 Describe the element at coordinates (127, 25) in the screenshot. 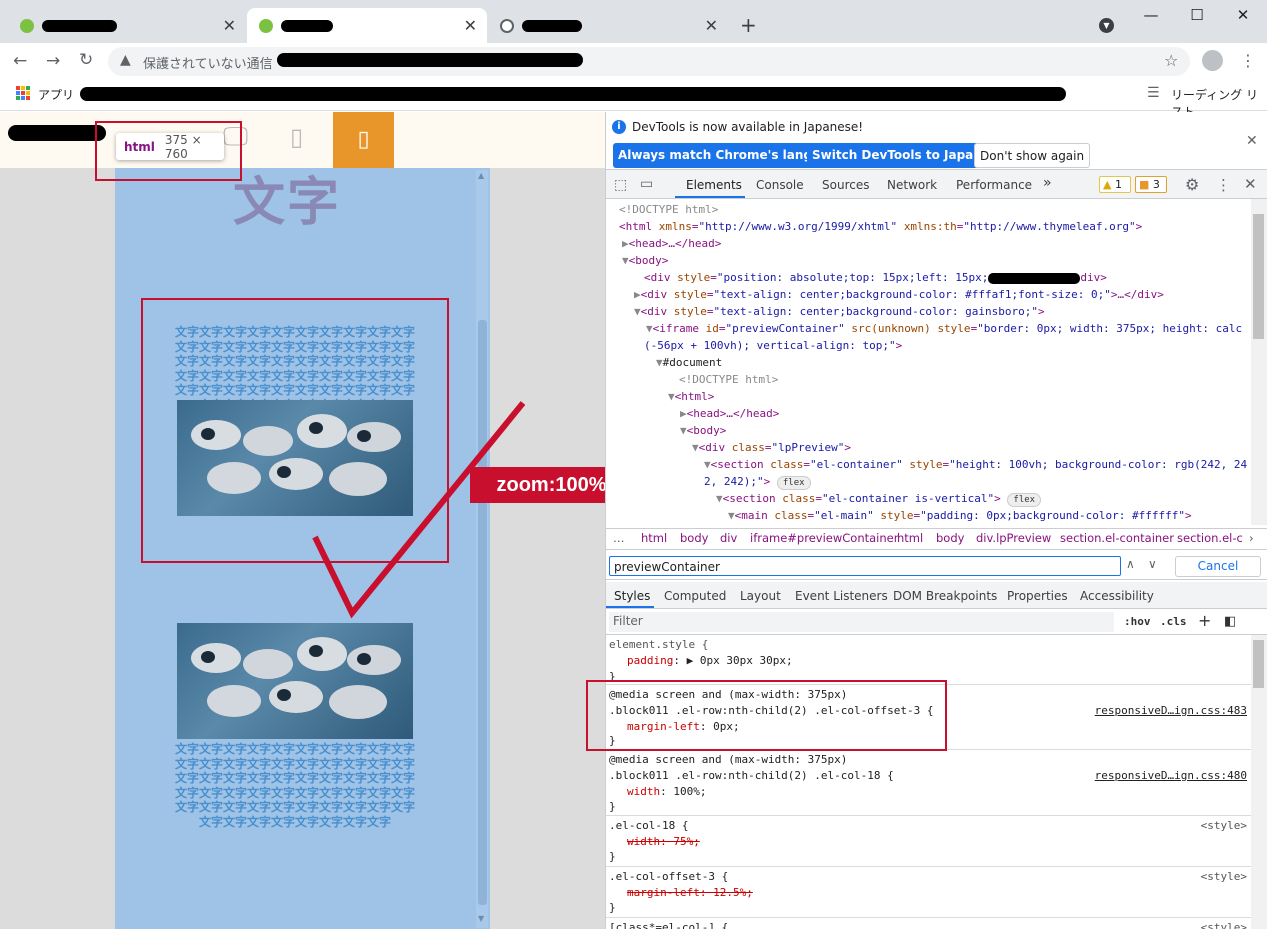

I see `browser-tab-1: ✕` at that location.